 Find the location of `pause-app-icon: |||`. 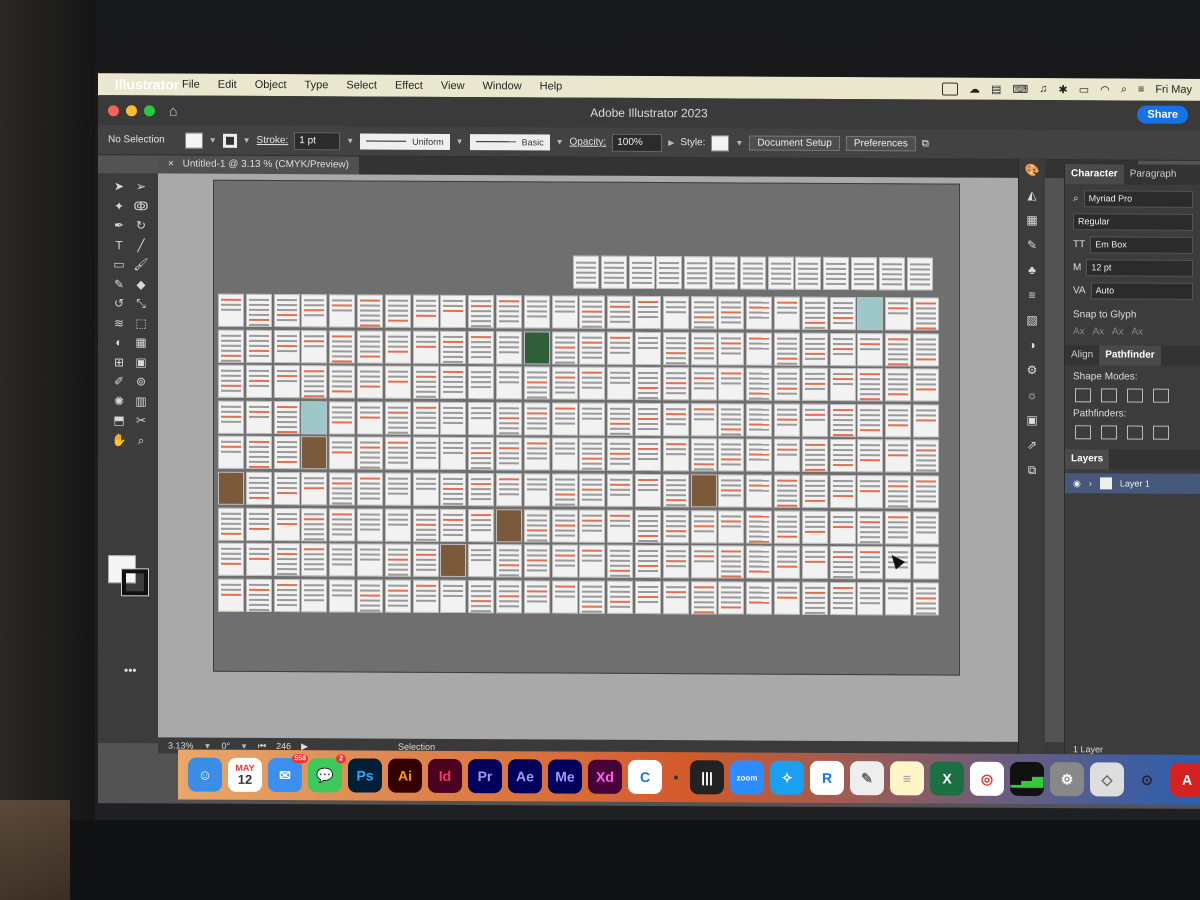

pause-app-icon: ||| is located at coordinates (707, 777).